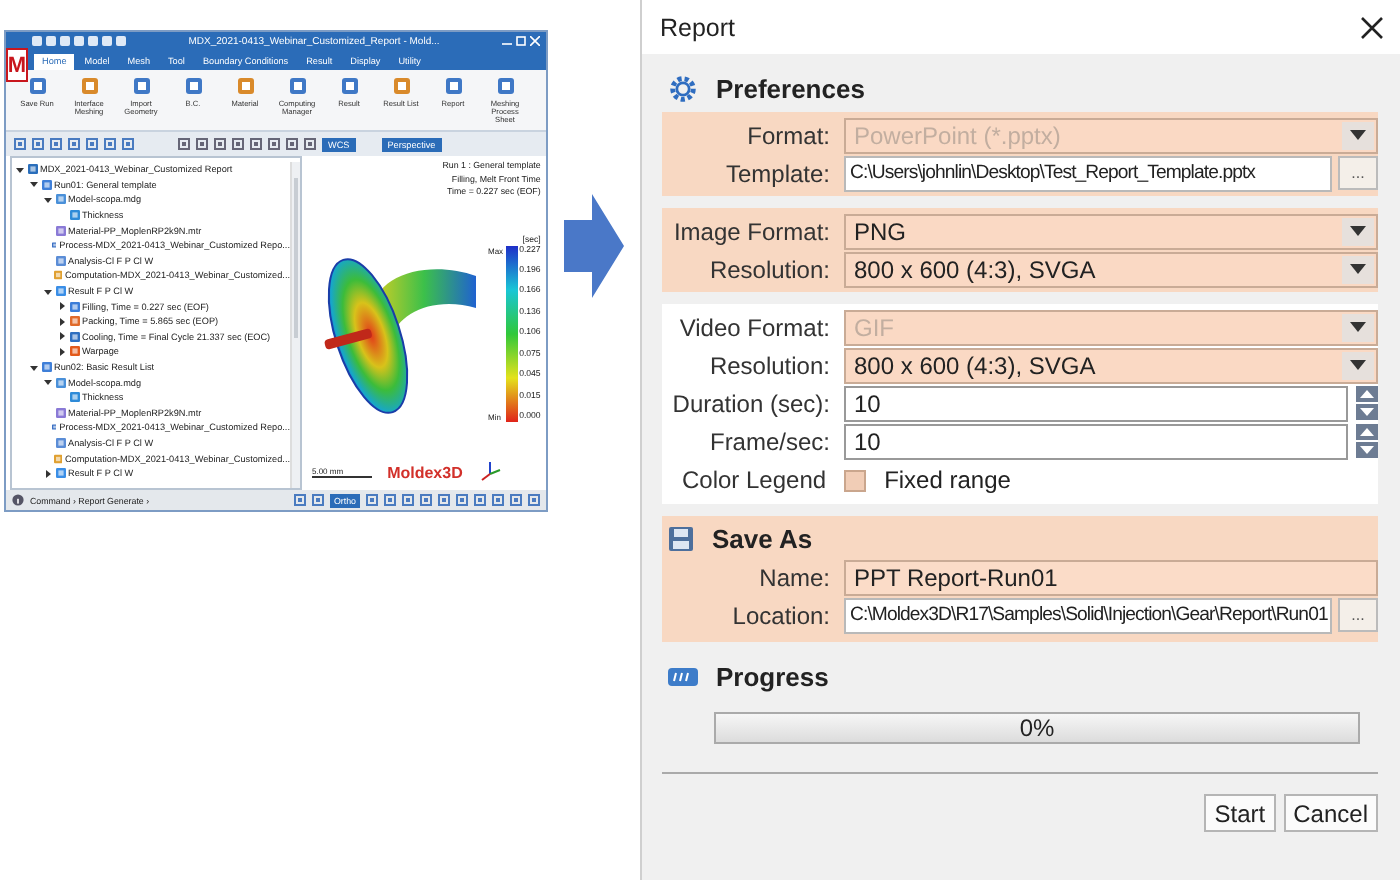  I want to click on field-label: Name:, so click(793, 577).